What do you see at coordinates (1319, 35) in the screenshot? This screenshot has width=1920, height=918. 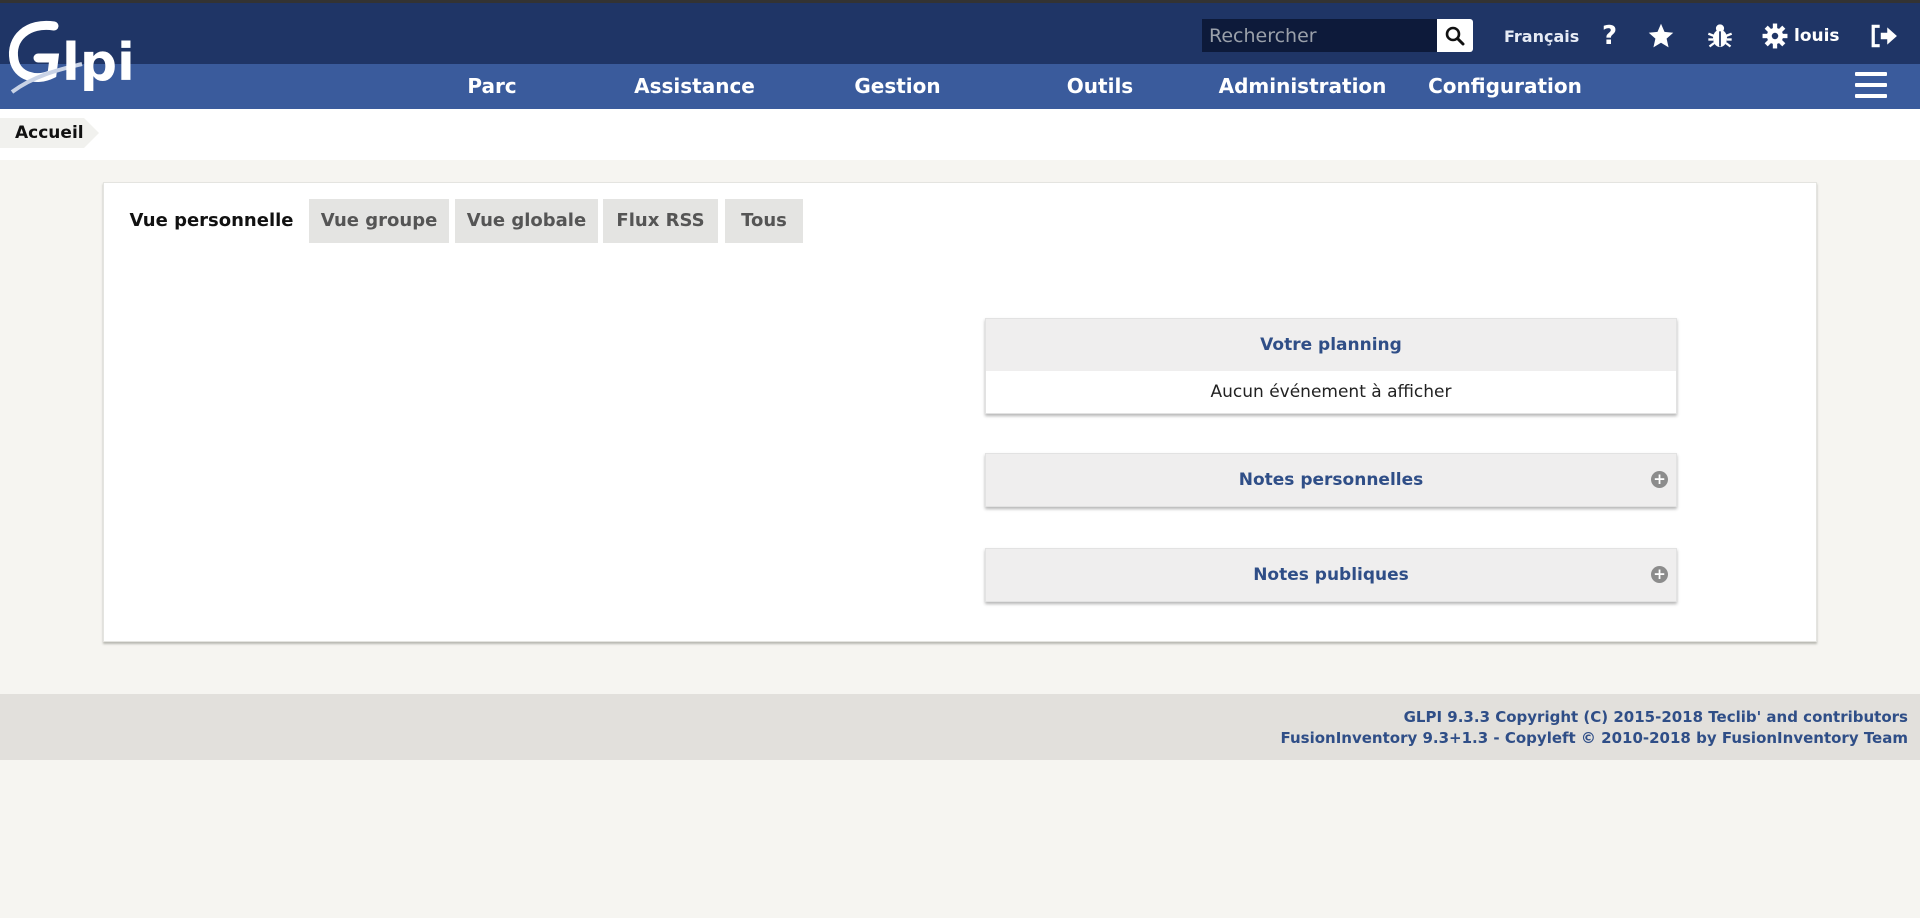 I see `search-input` at bounding box center [1319, 35].